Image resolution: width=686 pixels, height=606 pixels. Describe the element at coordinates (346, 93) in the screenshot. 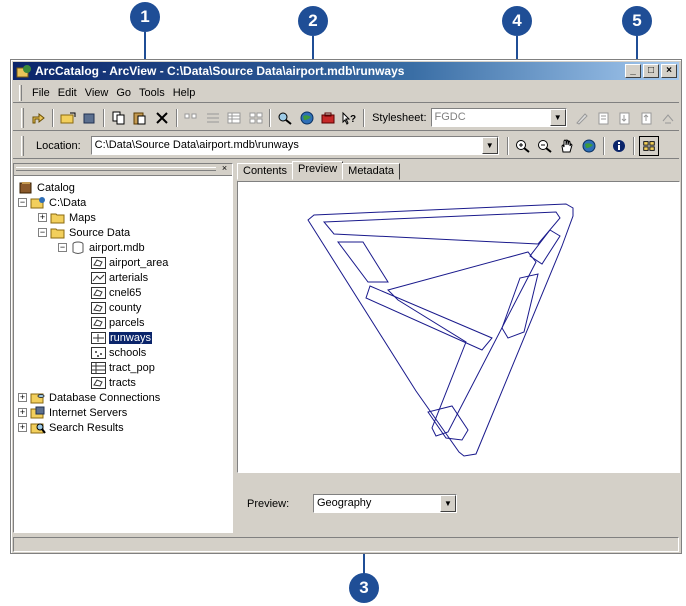

I see `menu-bar: File Edit View Go Tools Help` at that location.